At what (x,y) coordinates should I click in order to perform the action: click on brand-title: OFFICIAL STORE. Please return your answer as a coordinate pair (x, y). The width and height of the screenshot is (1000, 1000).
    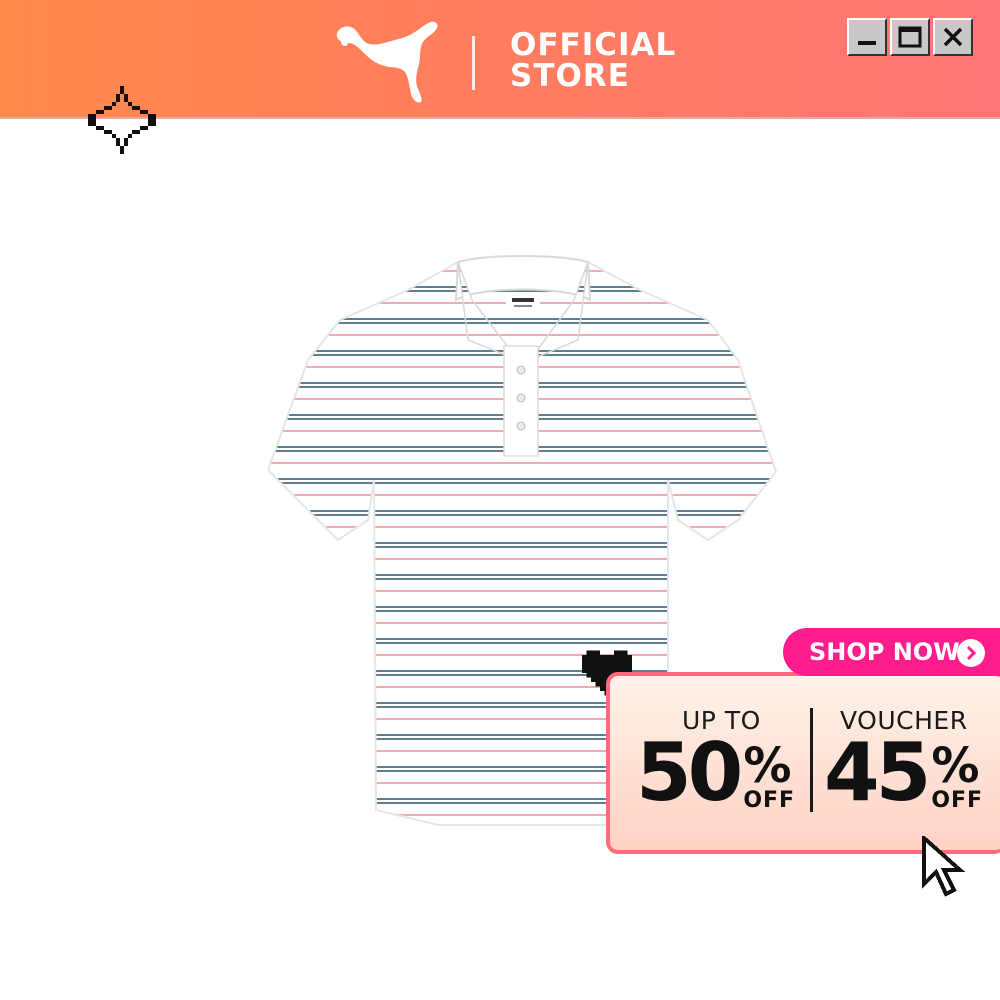
    Looking at the image, I should click on (593, 61).